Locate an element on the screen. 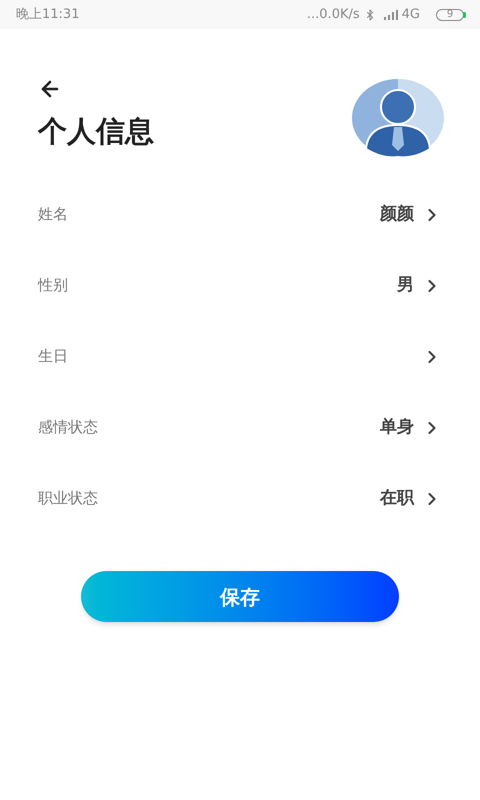 This screenshot has width=480, height=800. avatar-icon is located at coordinates (398, 118).